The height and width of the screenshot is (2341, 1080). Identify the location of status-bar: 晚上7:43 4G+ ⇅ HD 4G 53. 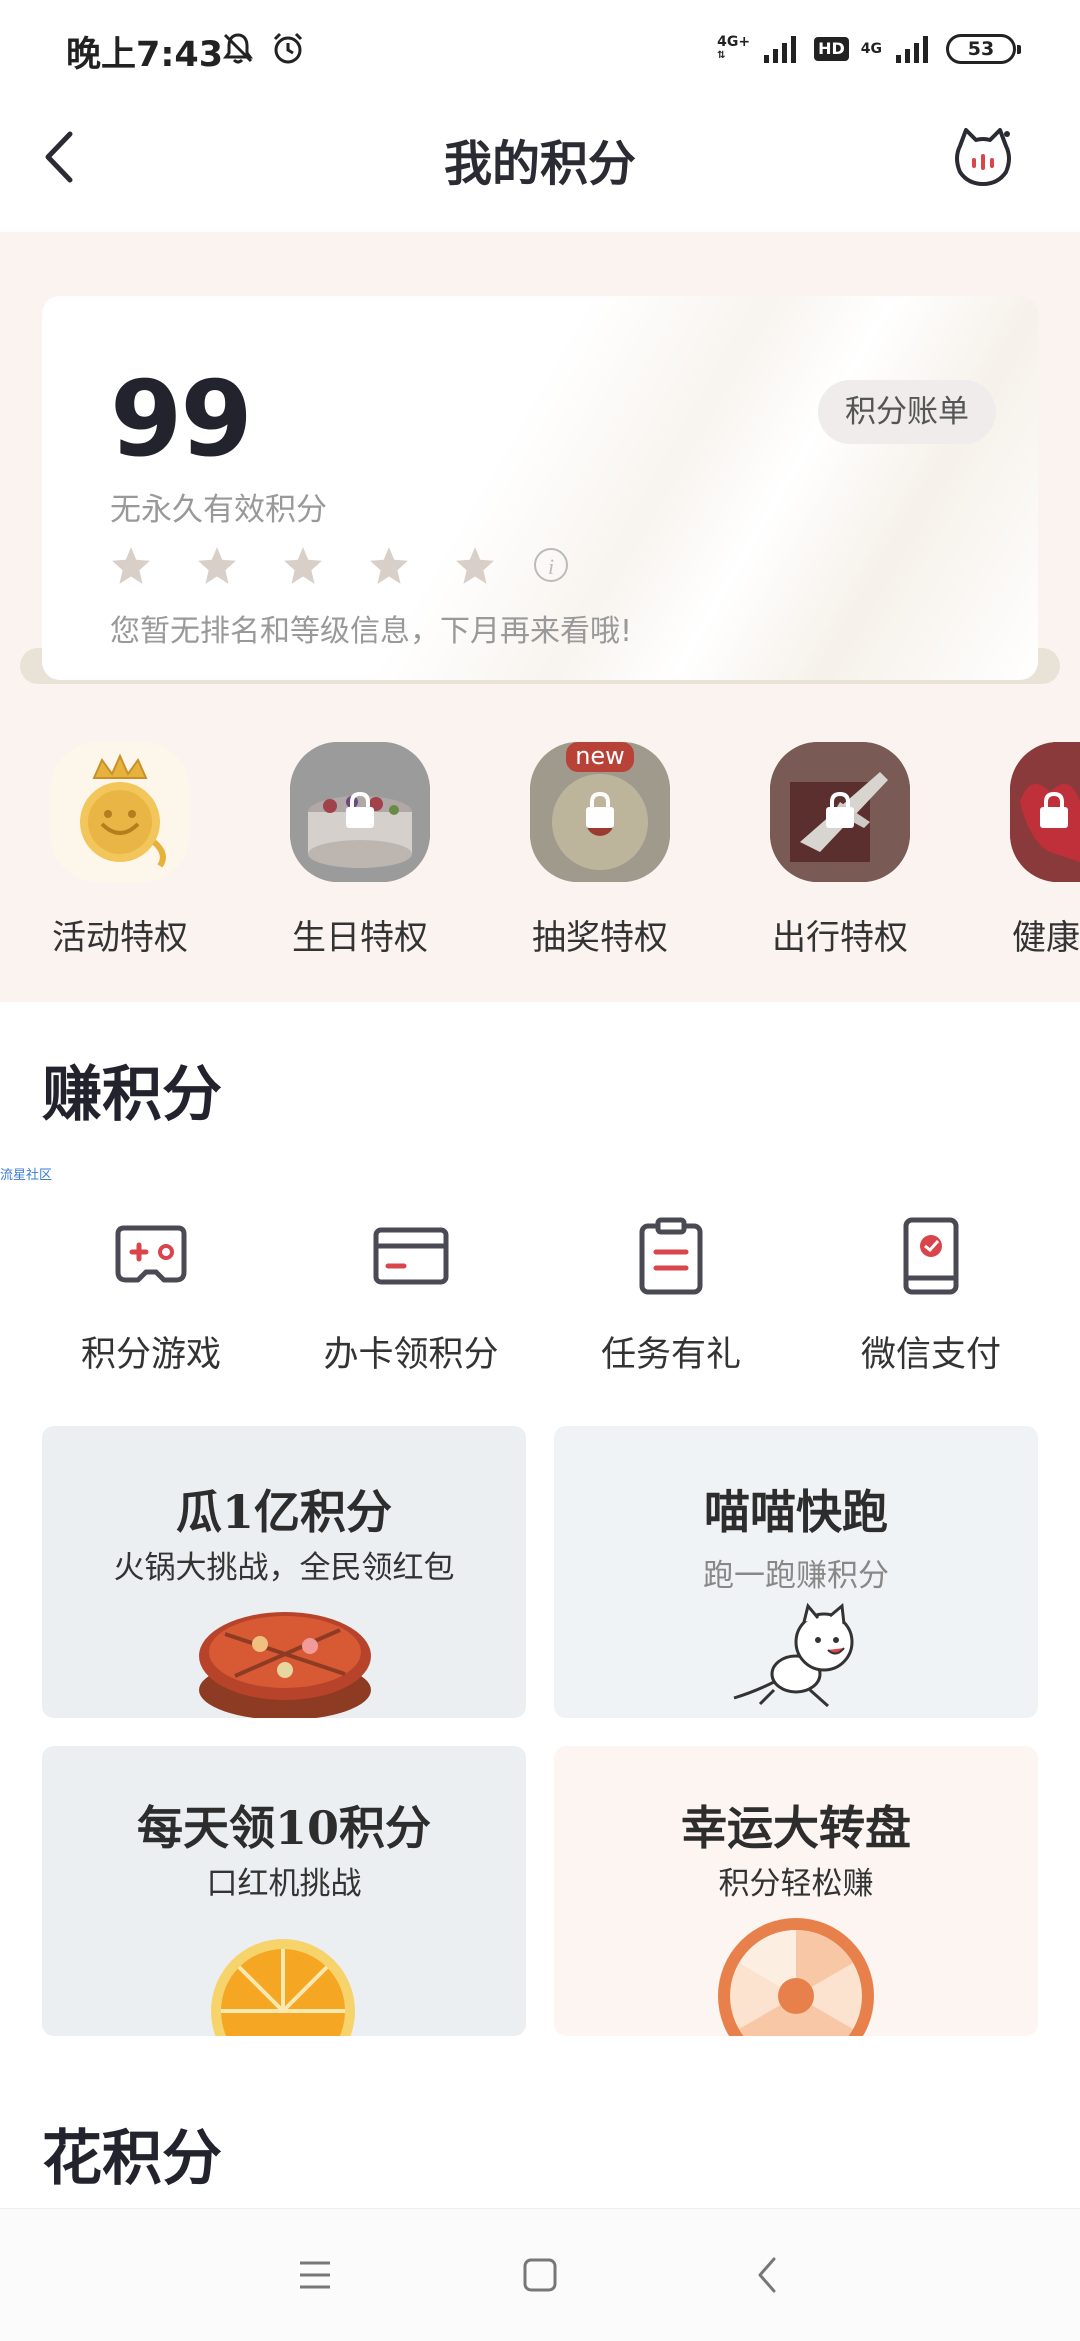
(540, 50).